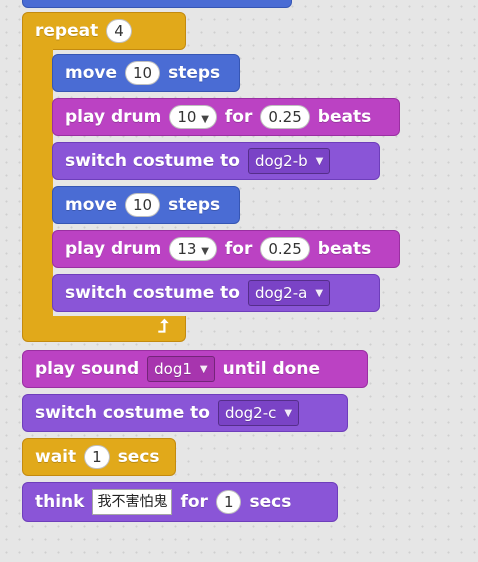 The image size is (478, 562). What do you see at coordinates (271, 369) in the screenshot?
I see `until-done-label: until done` at bounding box center [271, 369].